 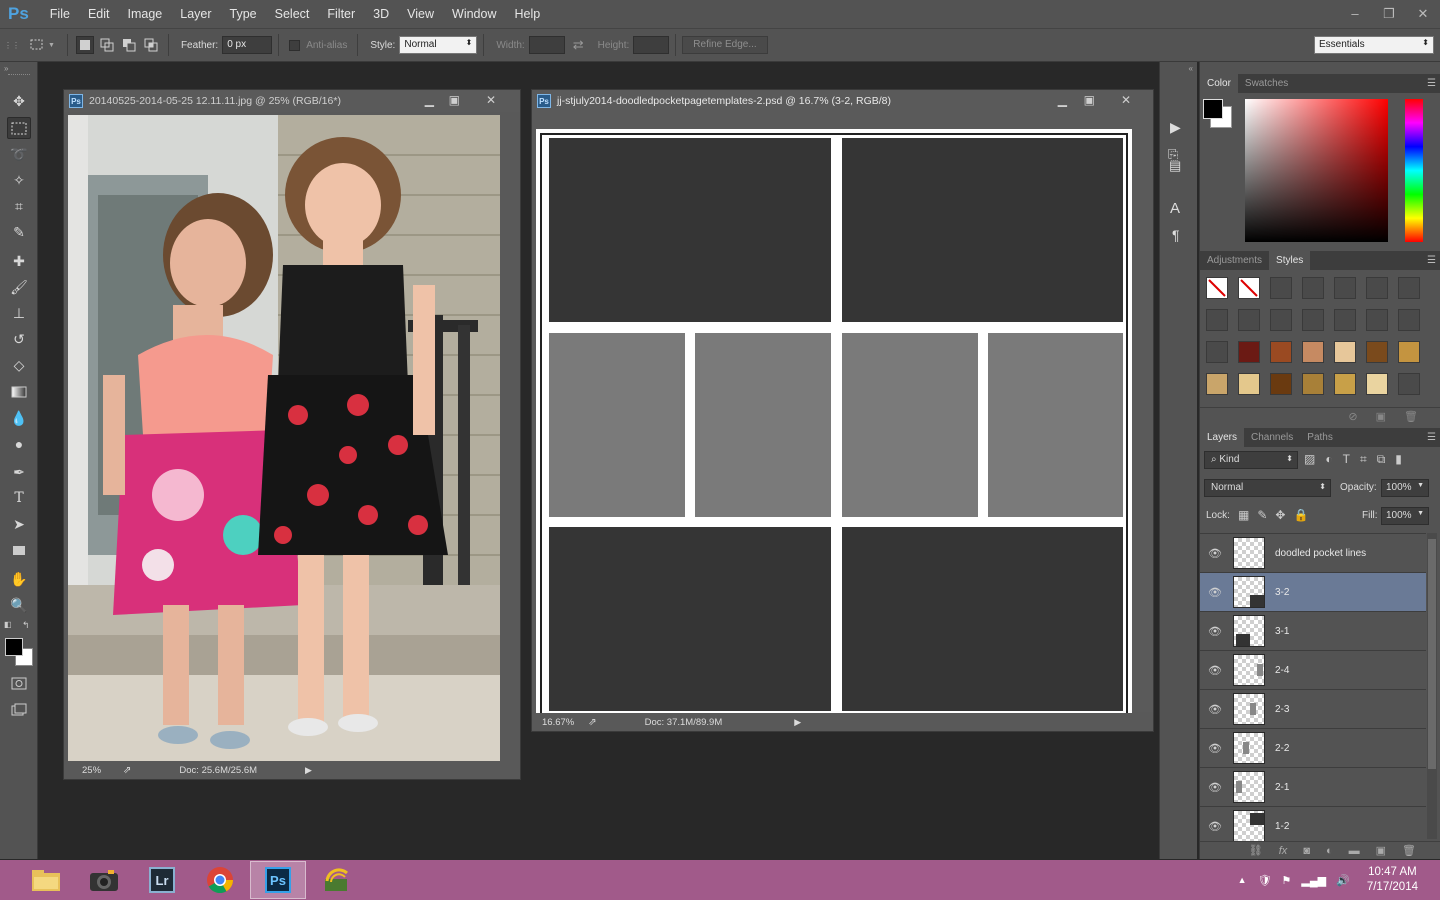 What do you see at coordinates (1282, 592) in the screenshot?
I see `layer-name: 3-2` at bounding box center [1282, 592].